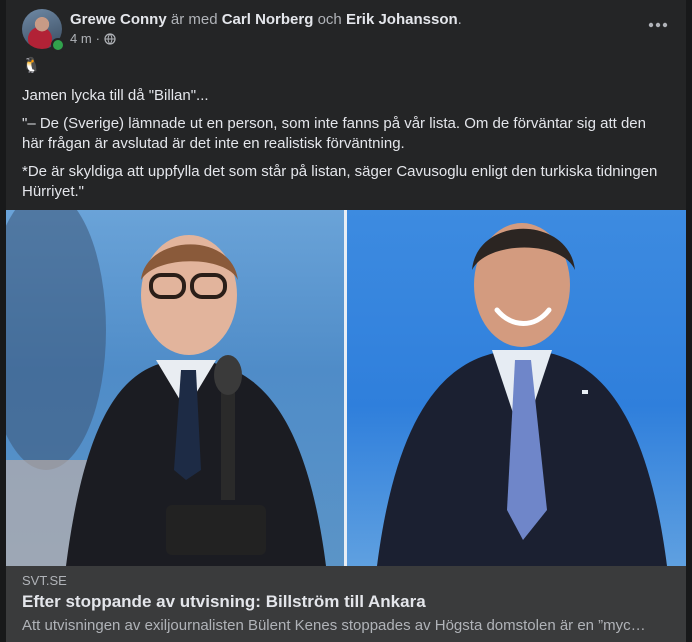 The width and height of the screenshot is (692, 642). I want to click on more-options-button, so click(658, 25).